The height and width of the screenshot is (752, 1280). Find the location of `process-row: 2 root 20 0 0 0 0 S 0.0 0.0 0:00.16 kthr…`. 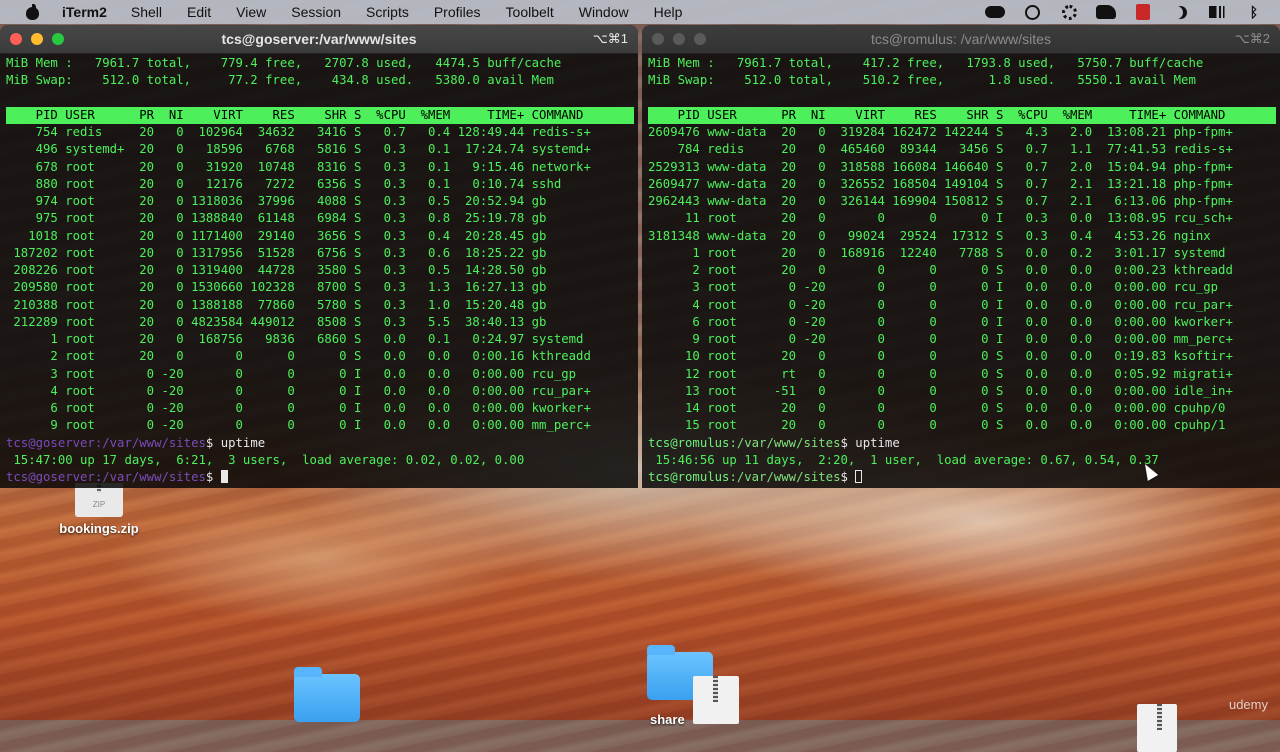

process-row: 2 root 20 0 0 0 0 S 0.0 0.0 0:00.16 kthr… is located at coordinates (298, 356).